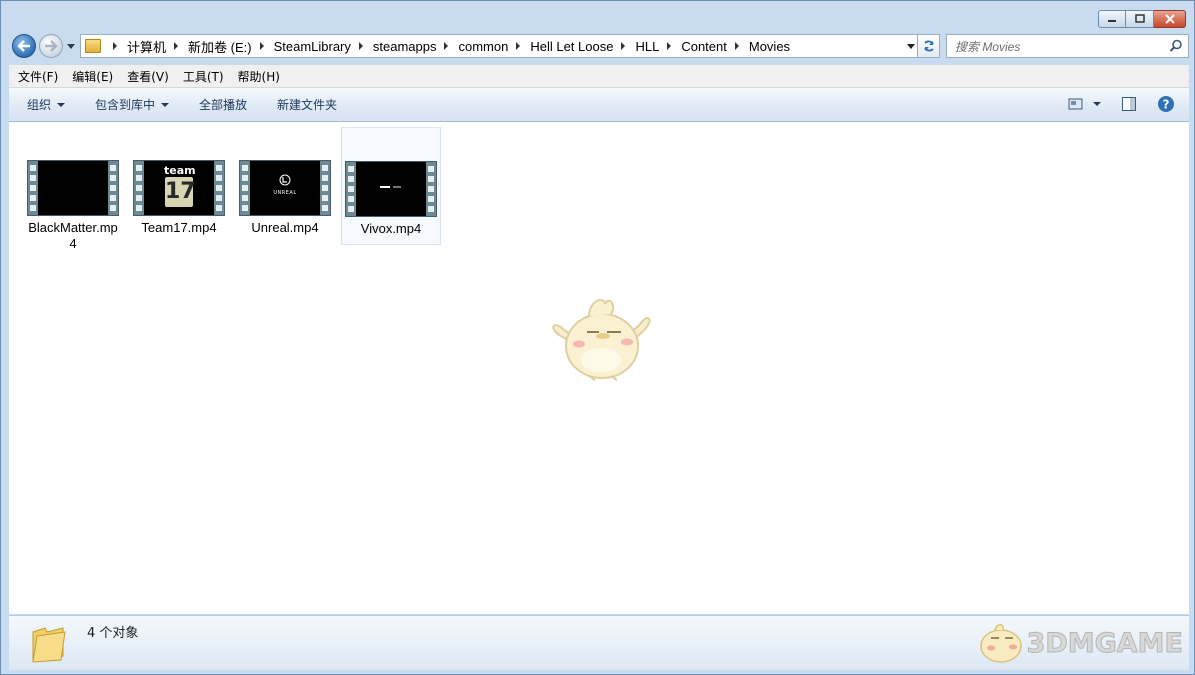 This screenshot has width=1195, height=675. Describe the element at coordinates (148, 76) in the screenshot. I see `menu-view: 查看(V)` at that location.